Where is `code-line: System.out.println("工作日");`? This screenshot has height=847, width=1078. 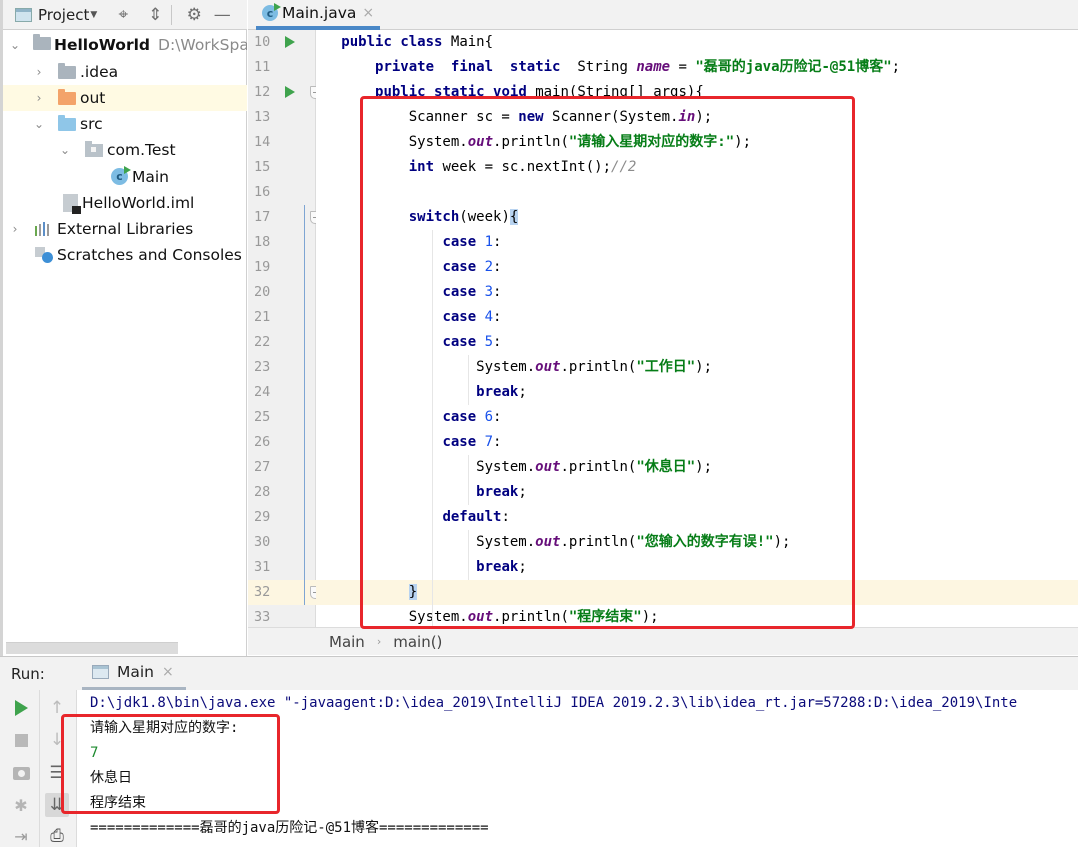
code-line: System.out.println("工作日"); is located at coordinates (697, 367).